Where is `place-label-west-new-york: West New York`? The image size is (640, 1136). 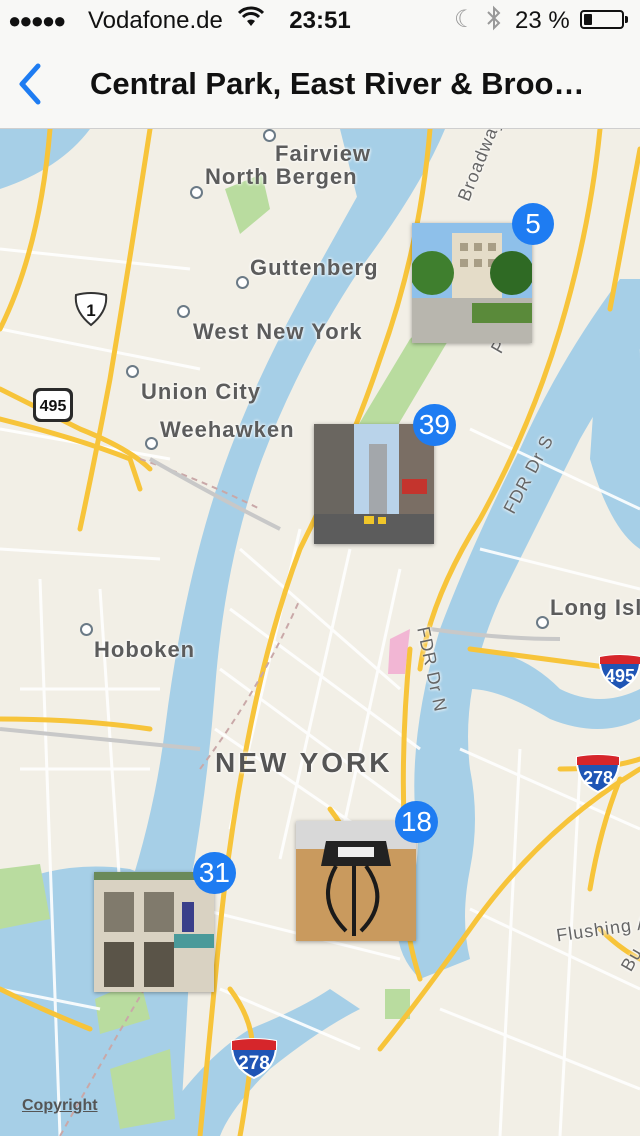 place-label-west-new-york: West New York is located at coordinates (278, 331).